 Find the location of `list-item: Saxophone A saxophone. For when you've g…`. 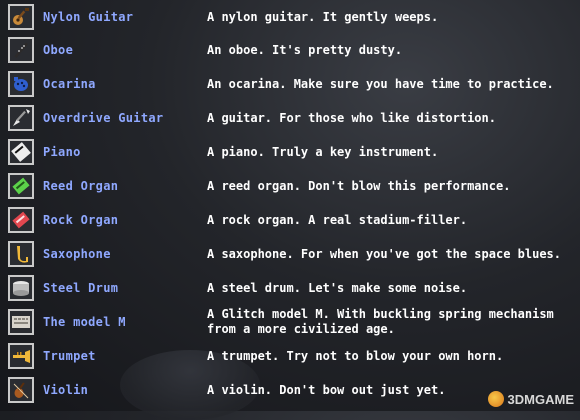

list-item: Saxophone A saxophone. For when you've g… is located at coordinates (290, 254).